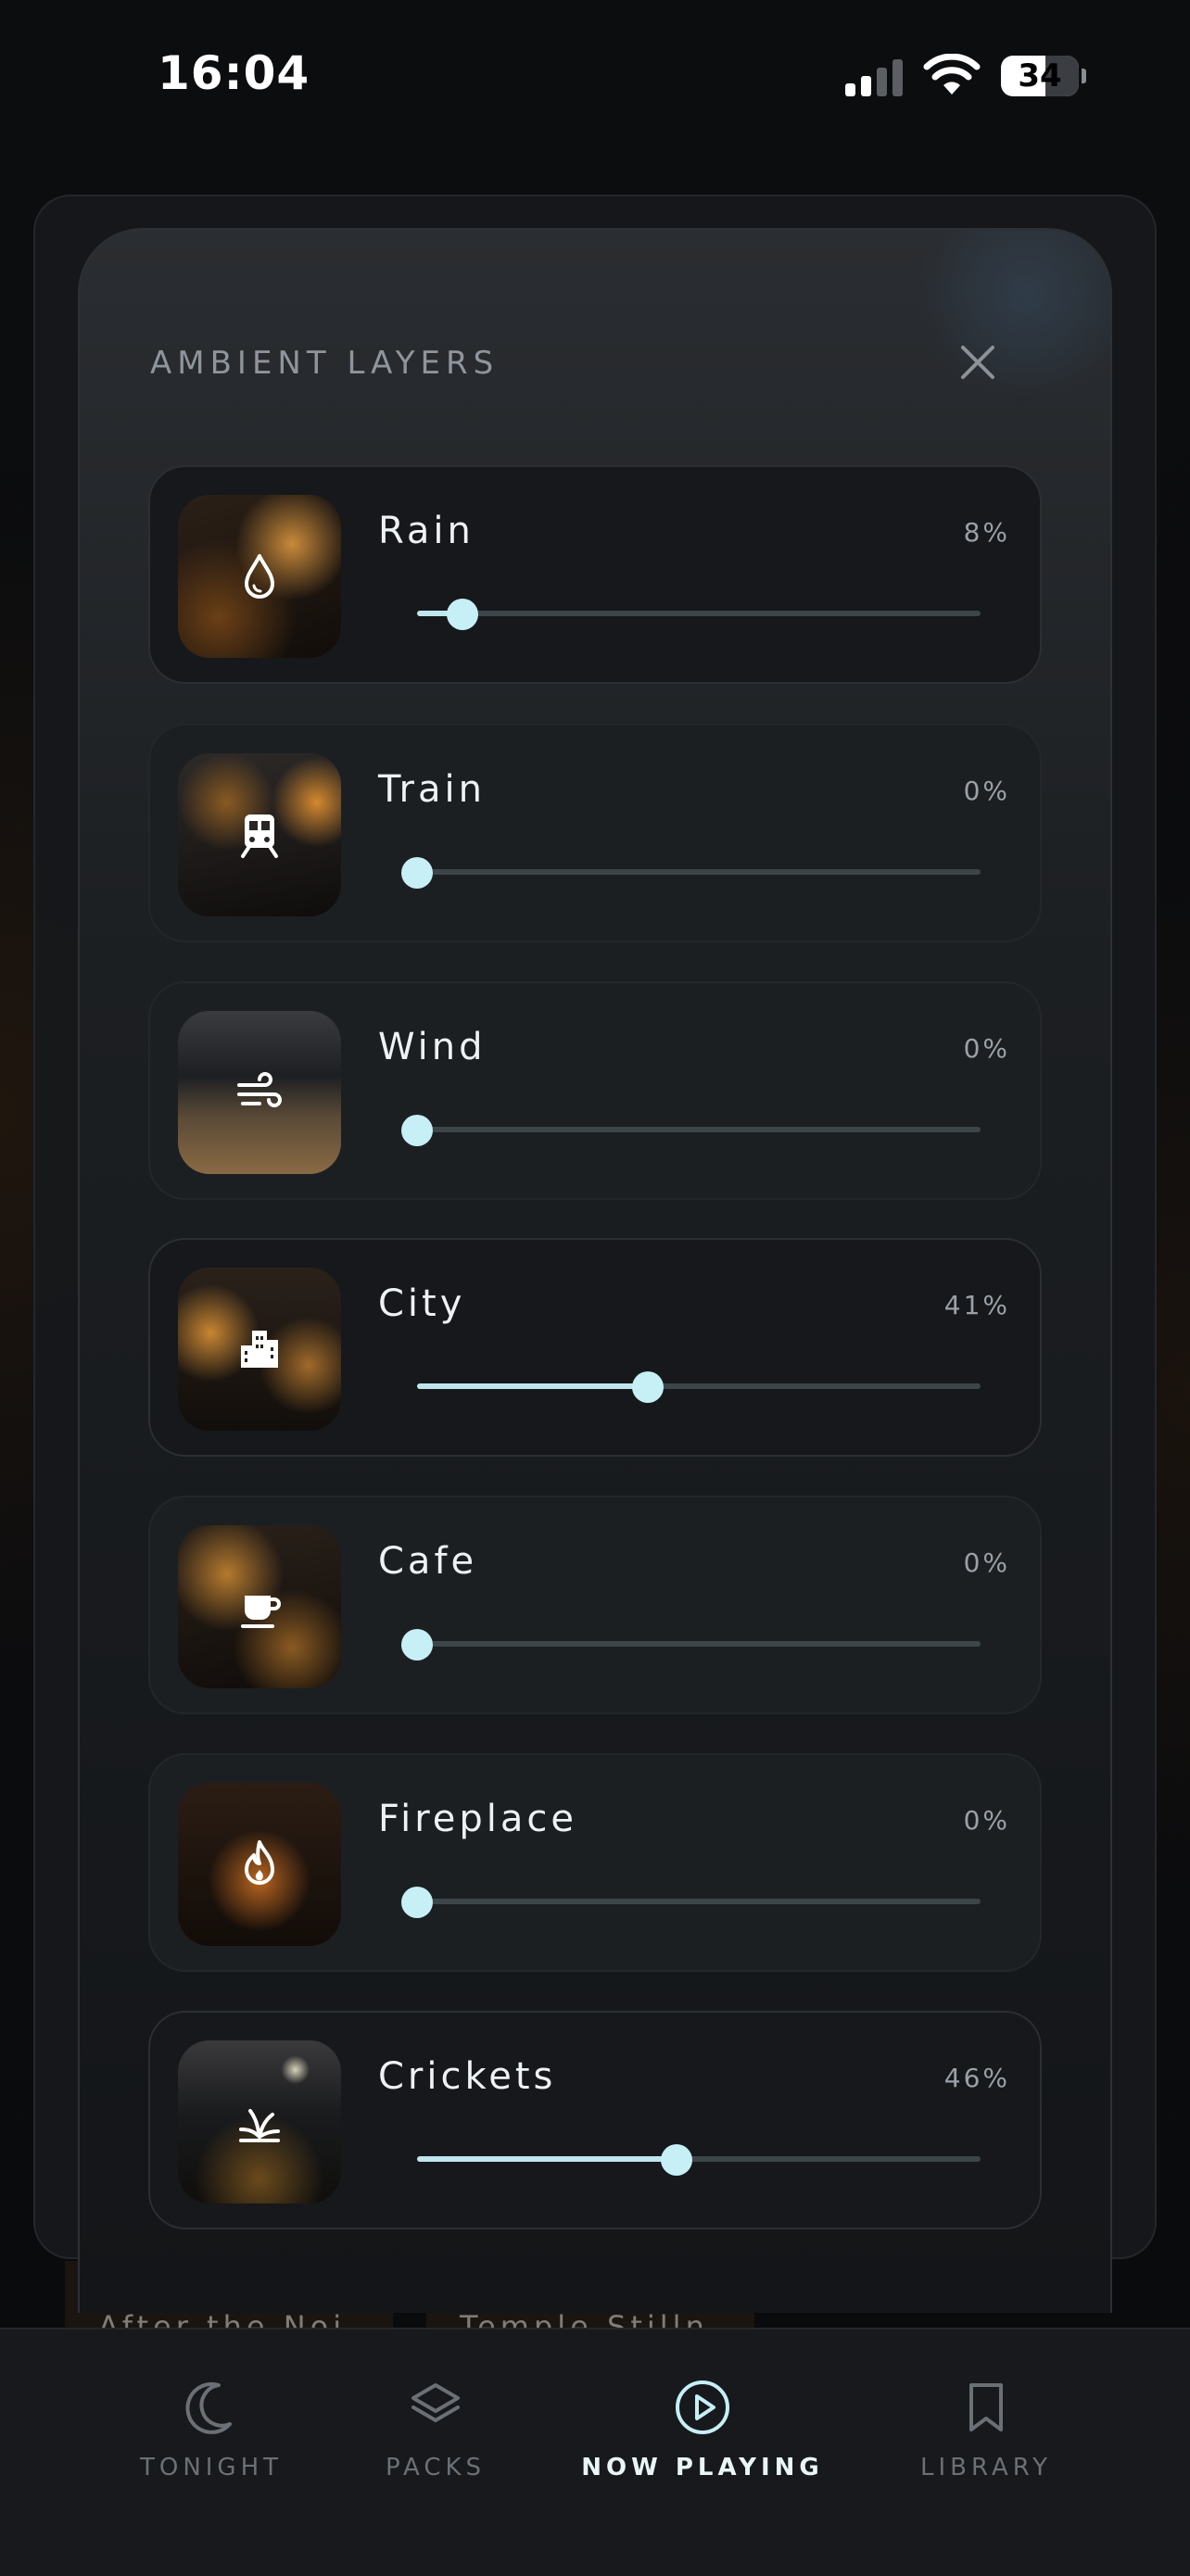 The height and width of the screenshot is (2576, 1190). I want to click on tab-packs: PACKS, so click(435, 2422).